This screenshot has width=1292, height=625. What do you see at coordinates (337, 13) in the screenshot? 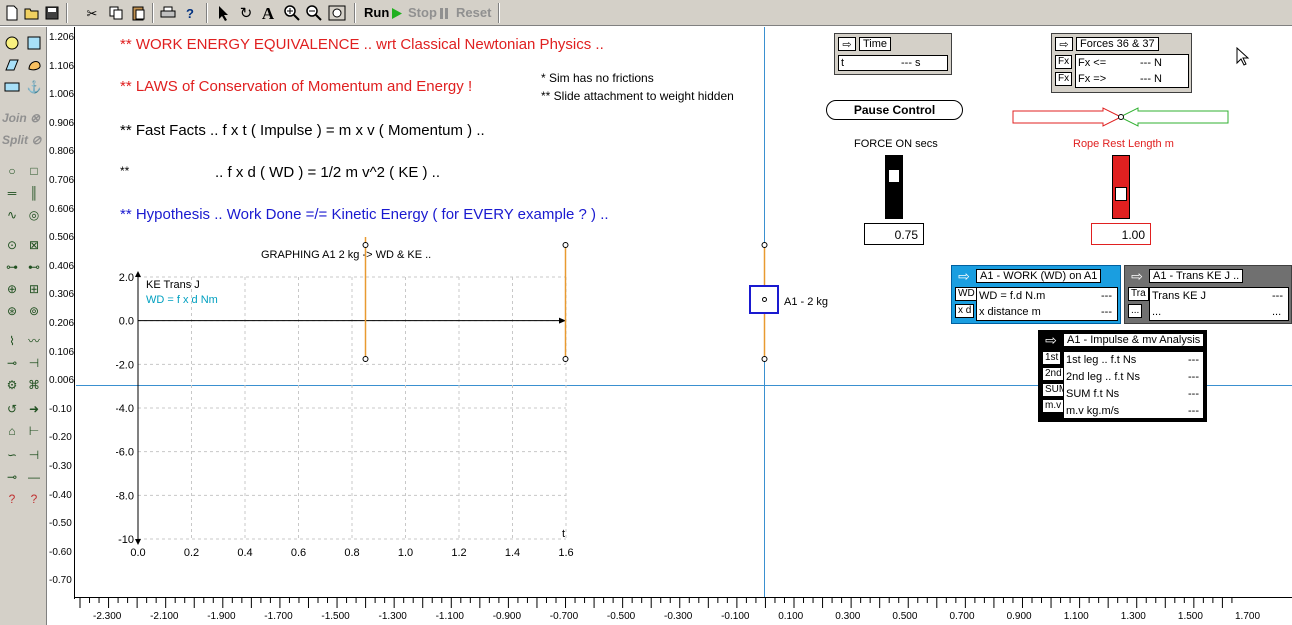
I see `zoom-fit-icon` at bounding box center [337, 13].